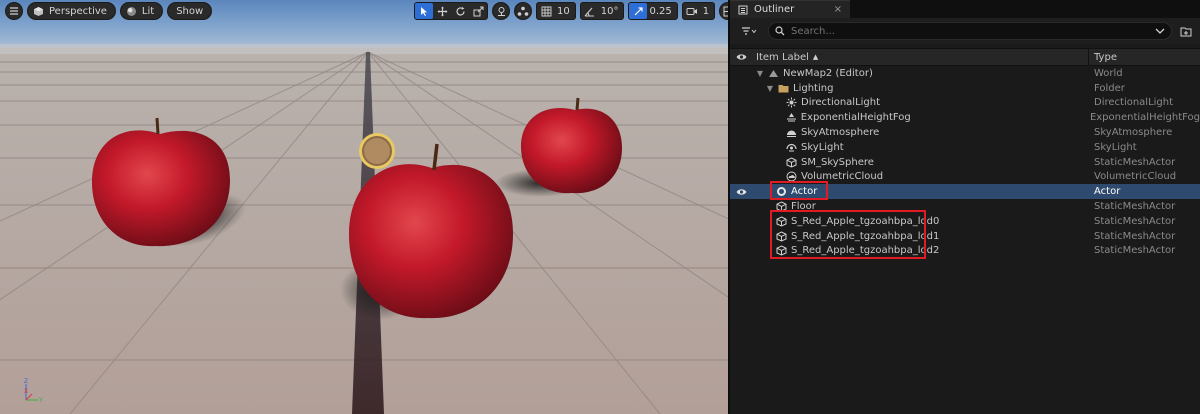 This screenshot has height=414, width=1200. I want to click on item-label-column-header: Item Label ▲, so click(920, 57).